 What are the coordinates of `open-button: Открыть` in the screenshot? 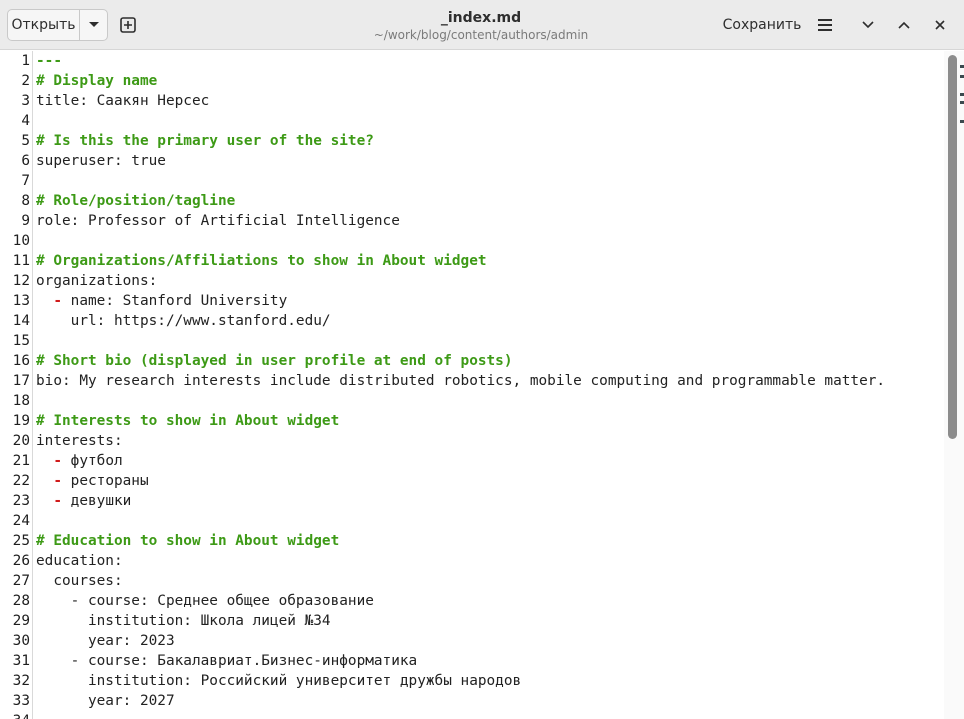 It's located at (44, 25).